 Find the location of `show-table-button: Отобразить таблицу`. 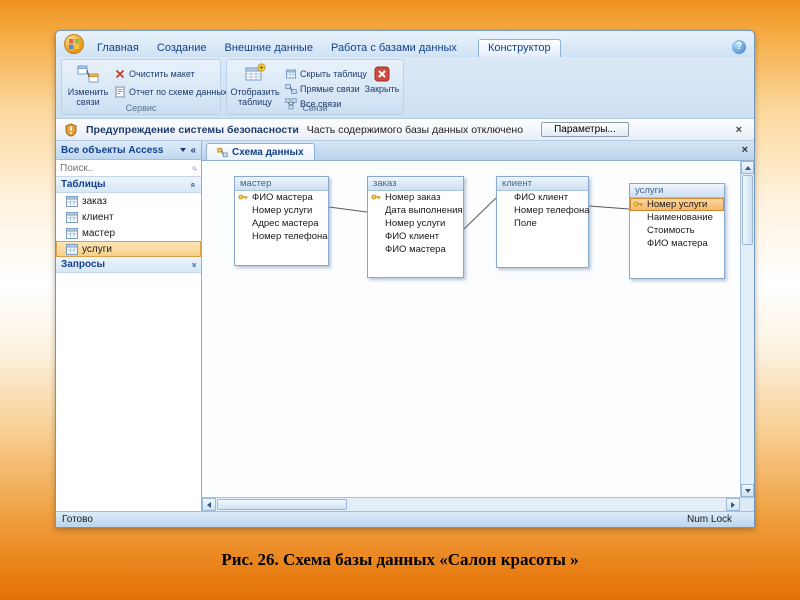

show-table-button: Отобразить таблицу is located at coordinates (255, 85).